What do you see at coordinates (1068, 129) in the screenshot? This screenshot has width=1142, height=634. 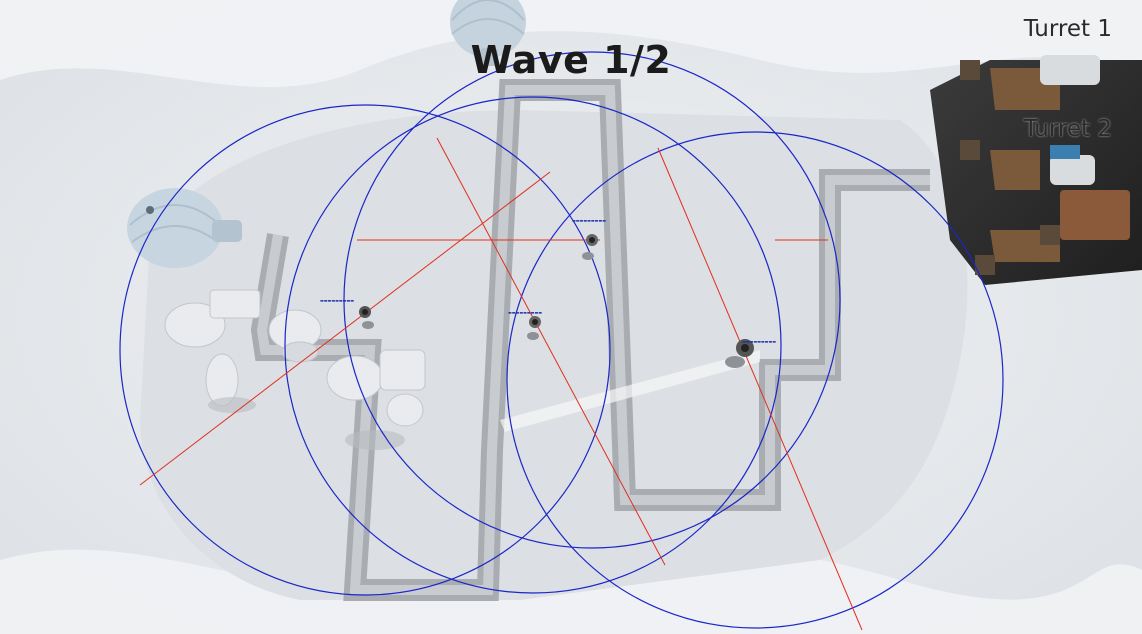 I see `turret-2-button: Turret 2` at bounding box center [1068, 129].